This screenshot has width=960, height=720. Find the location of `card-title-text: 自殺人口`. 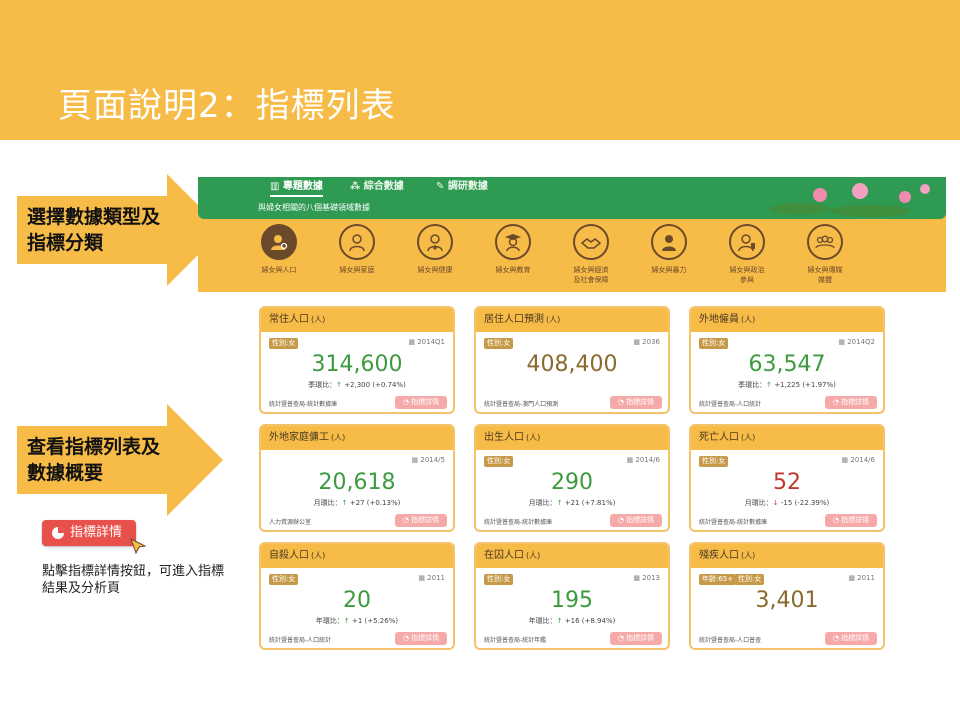

card-title-text: 自殺人口 is located at coordinates (289, 555).